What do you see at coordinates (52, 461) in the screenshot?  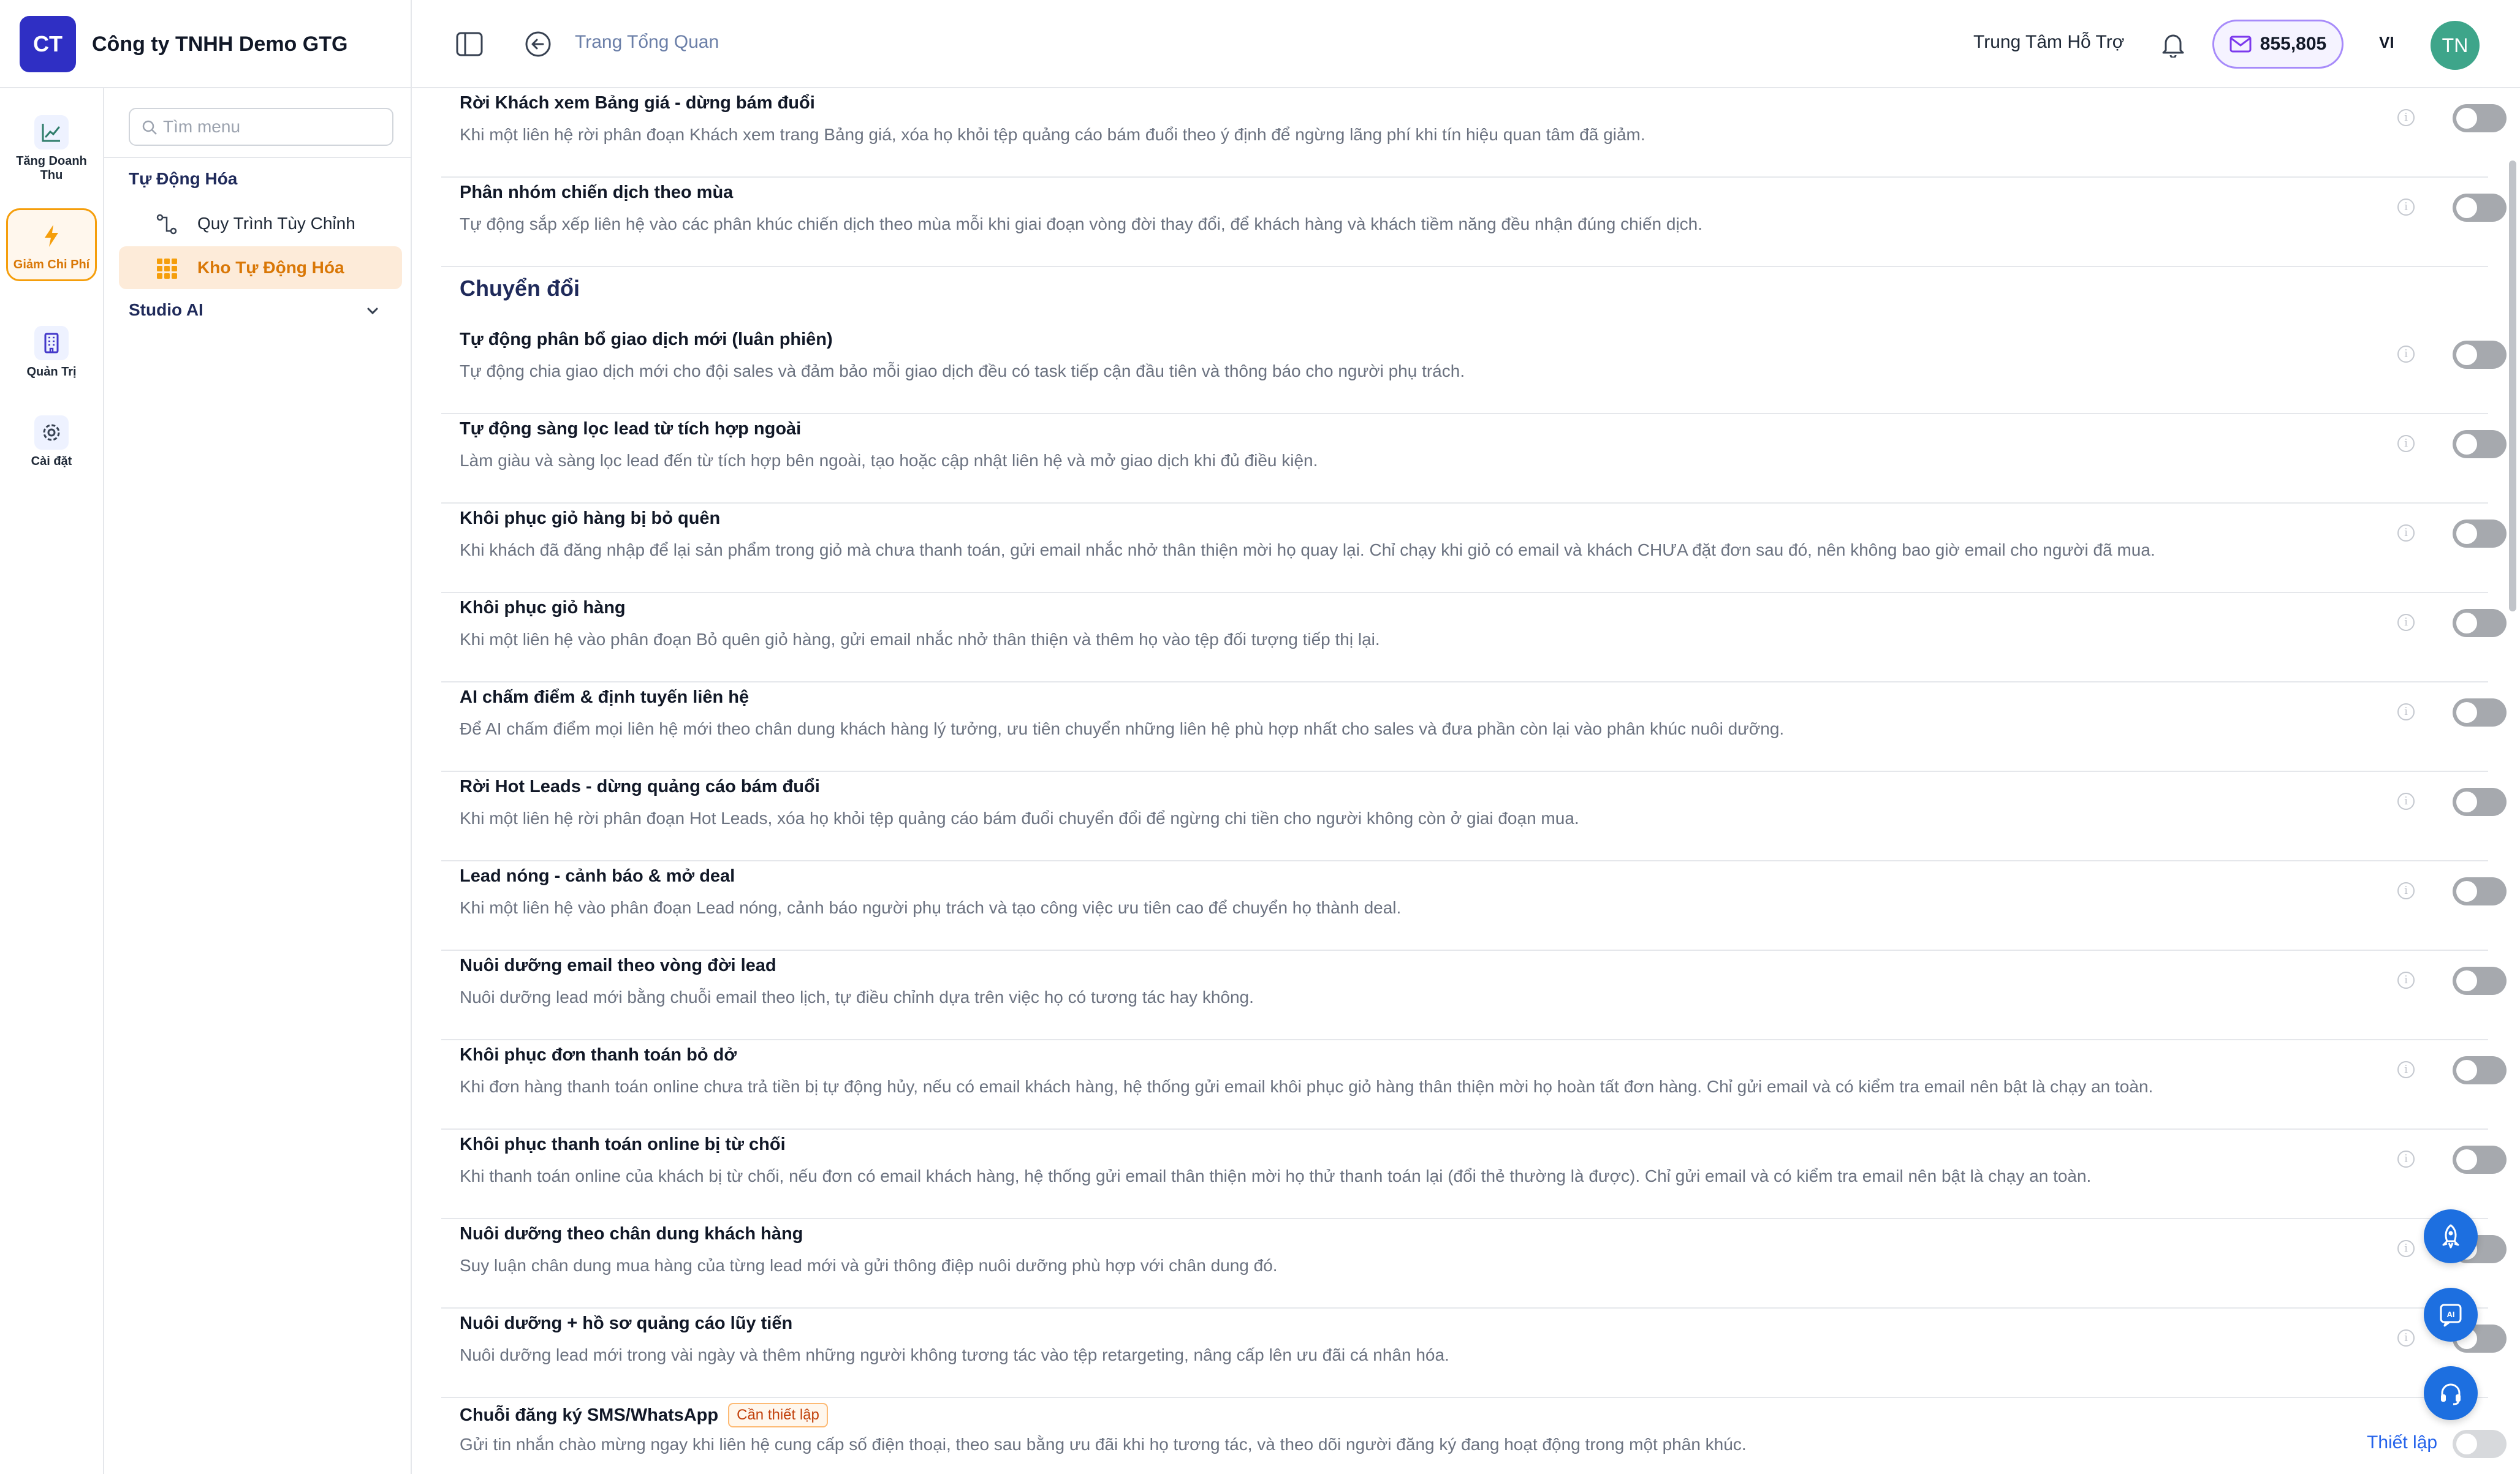 I see `rail-item-label: Cài đặt` at bounding box center [52, 461].